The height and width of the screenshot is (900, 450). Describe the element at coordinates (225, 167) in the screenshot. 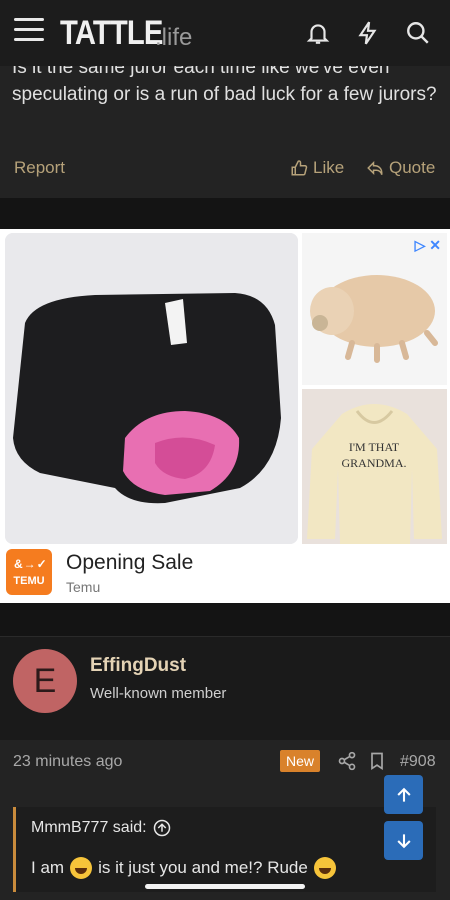

I see `post-actions: Report Like Quote` at that location.